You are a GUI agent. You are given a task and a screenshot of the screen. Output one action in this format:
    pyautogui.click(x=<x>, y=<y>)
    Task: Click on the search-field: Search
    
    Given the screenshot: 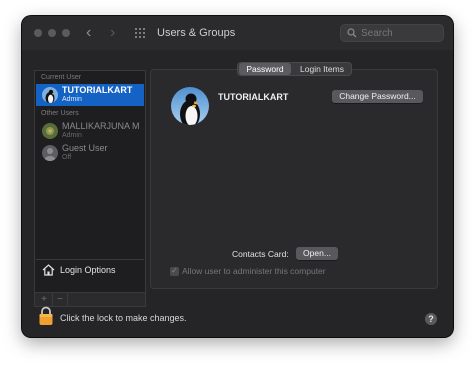 What is the action you would take?
    pyautogui.click(x=392, y=33)
    